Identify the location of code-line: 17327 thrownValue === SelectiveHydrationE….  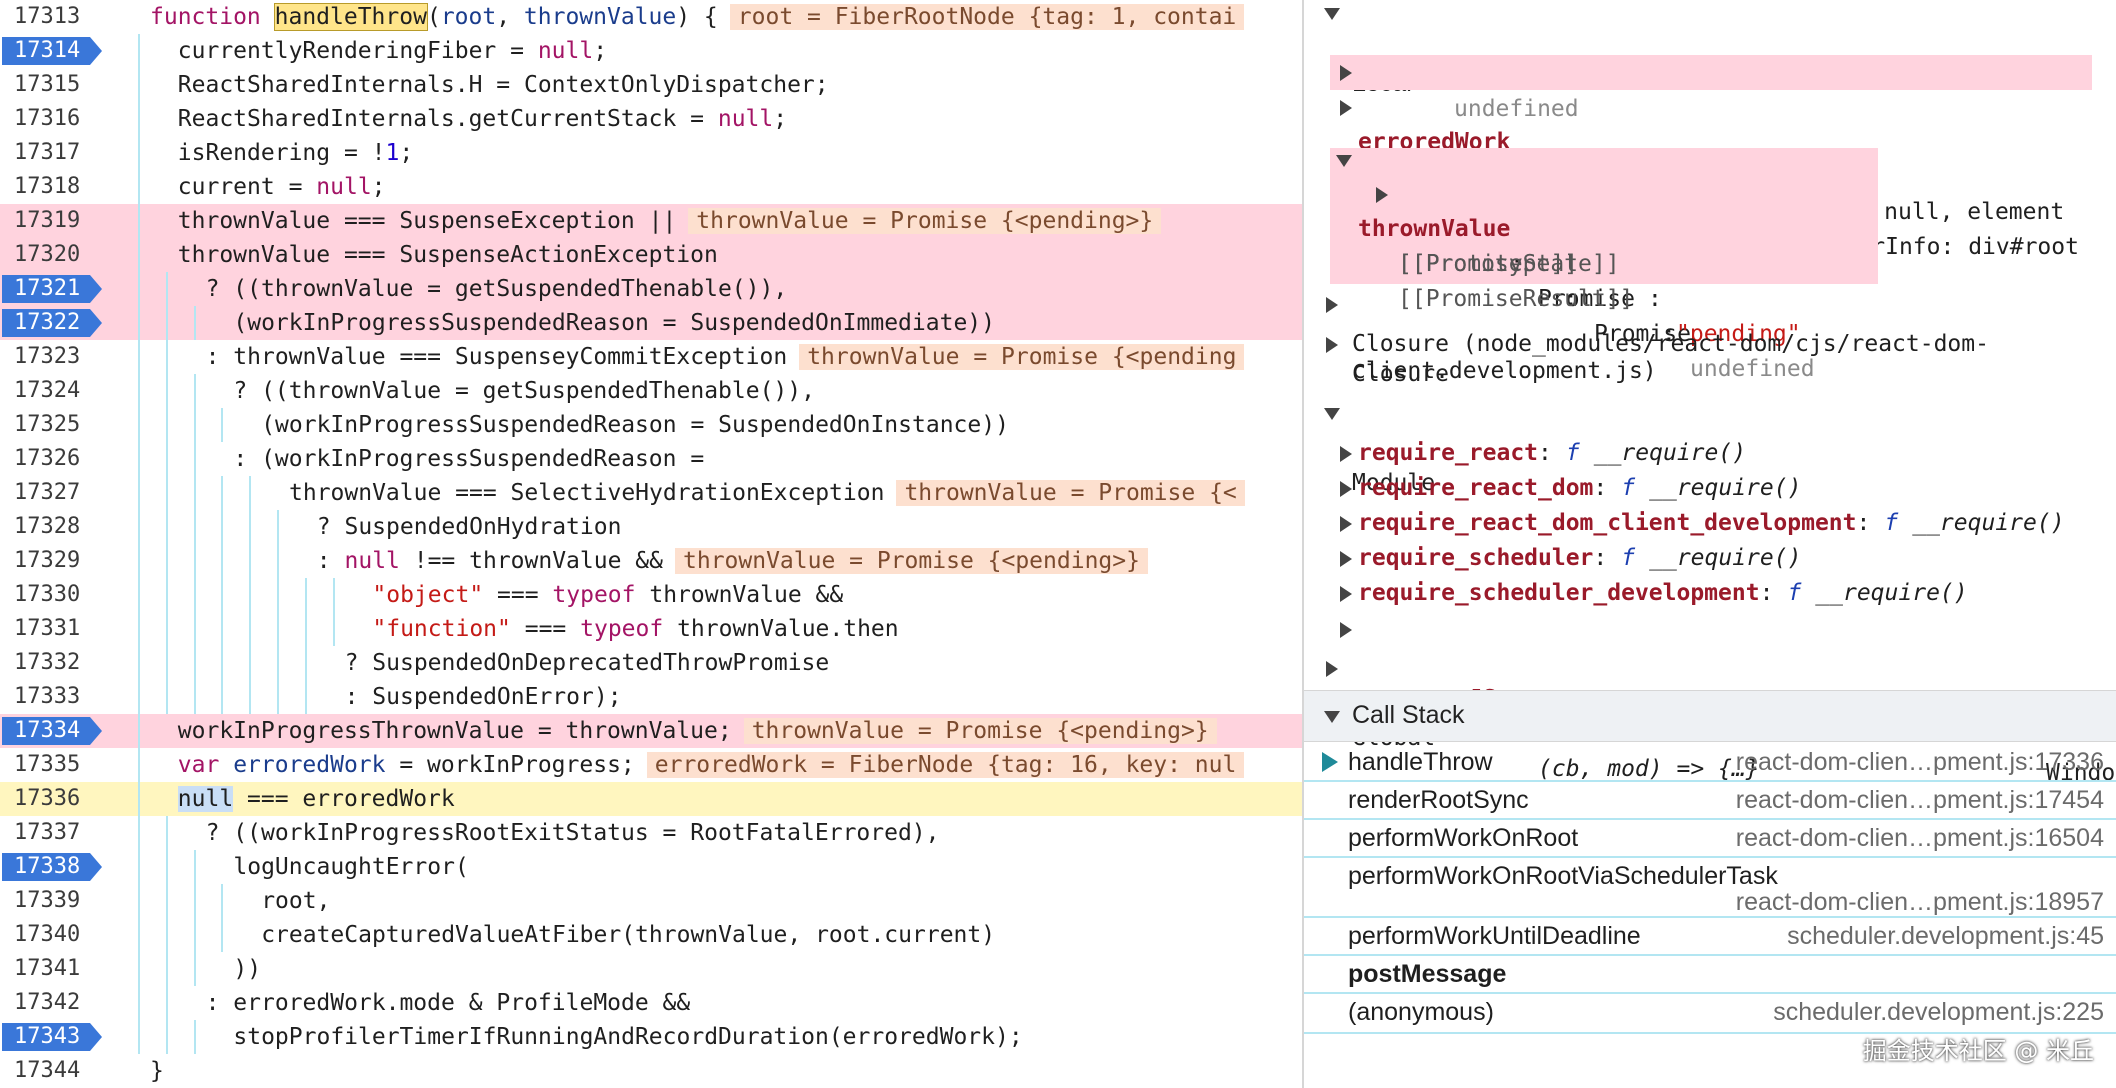
(651, 493).